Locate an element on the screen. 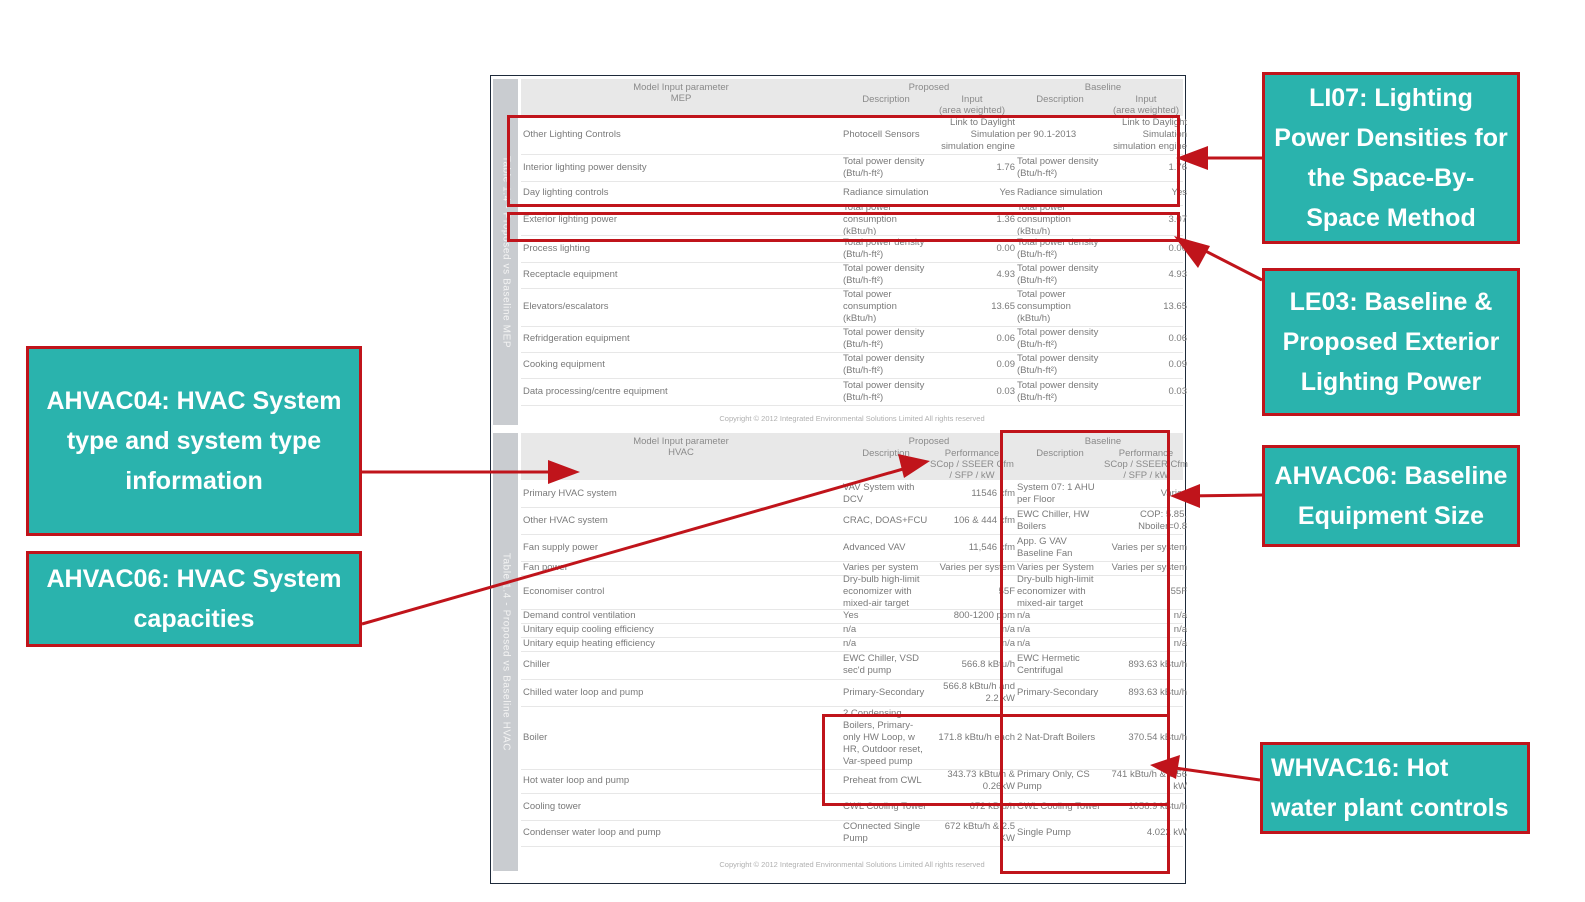  arrowhead-ahvac06-base is located at coordinates (1185, 496).